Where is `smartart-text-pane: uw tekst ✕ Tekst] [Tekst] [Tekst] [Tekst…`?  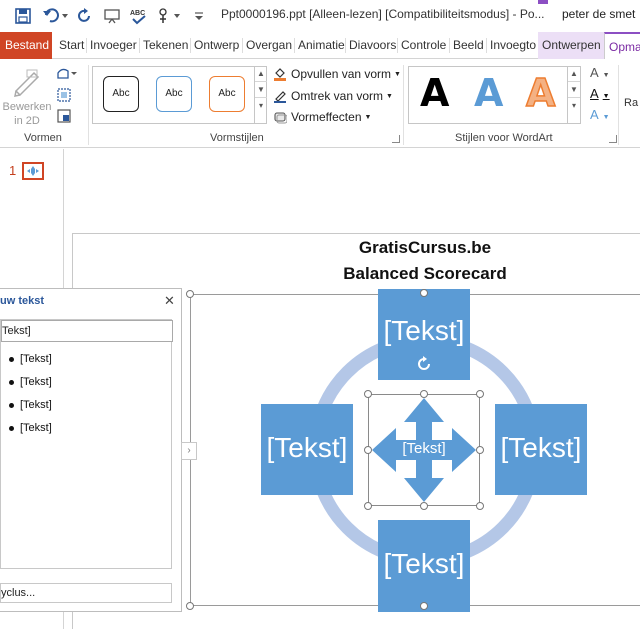
smartart-text-pane: uw tekst ✕ Tekst] [Tekst] [Tekst] [Tekst… is located at coordinates (91, 450).